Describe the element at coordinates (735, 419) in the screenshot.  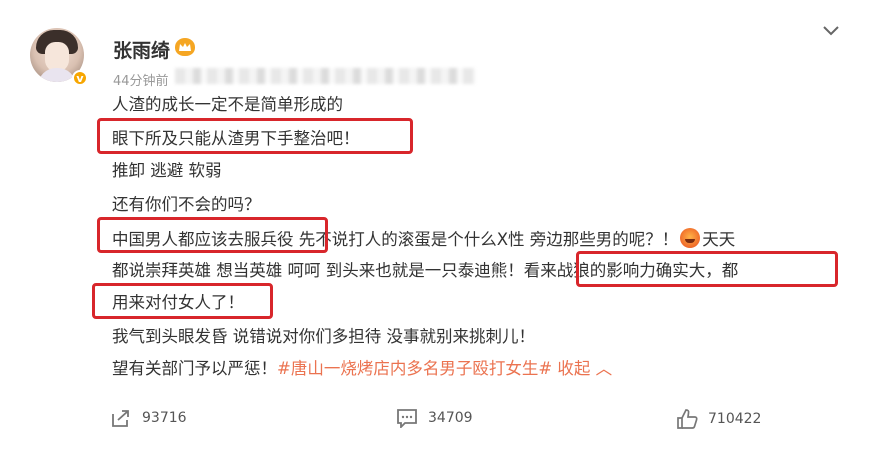
I see `like-count: 710422` at that location.